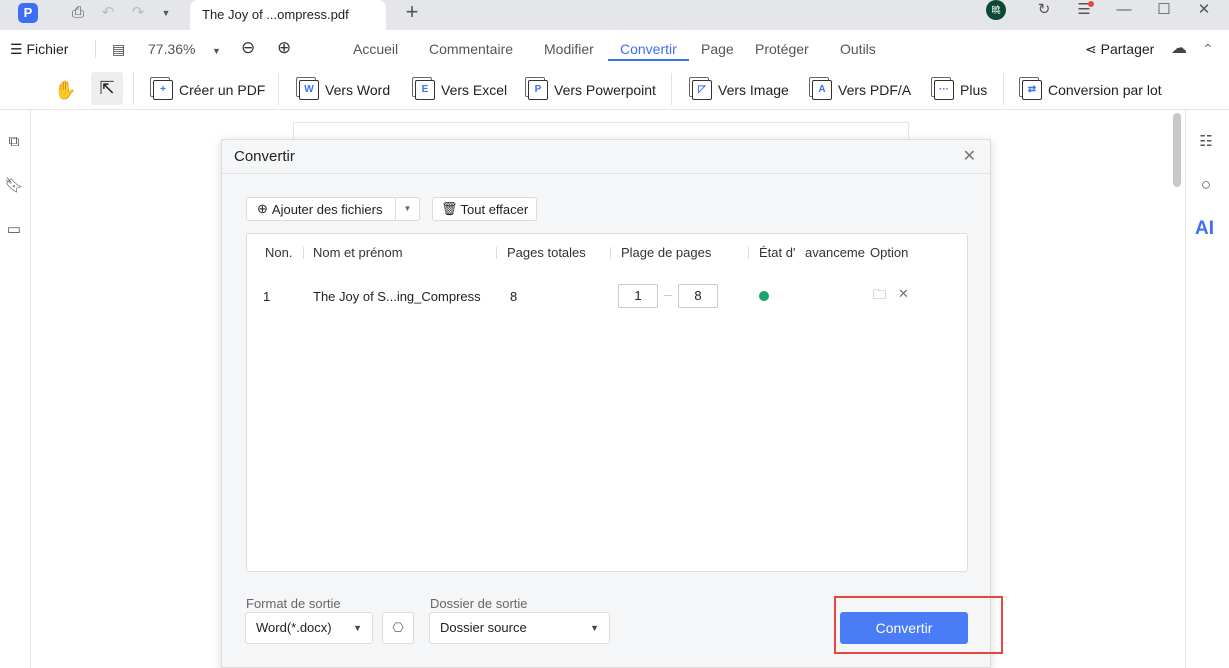  Describe the element at coordinates (375, 49) in the screenshot. I see `tab-accueil: Accueil` at that location.